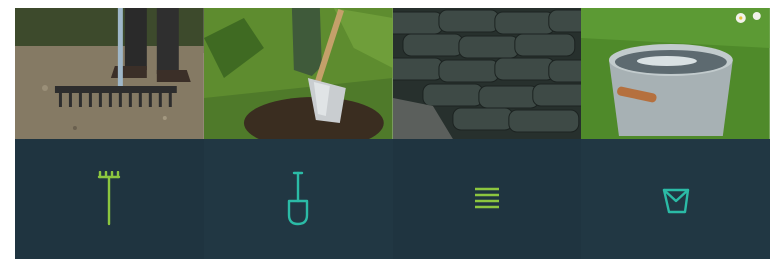 This screenshot has width=781, height=265. I want to click on spade-panel, so click(298, 199).